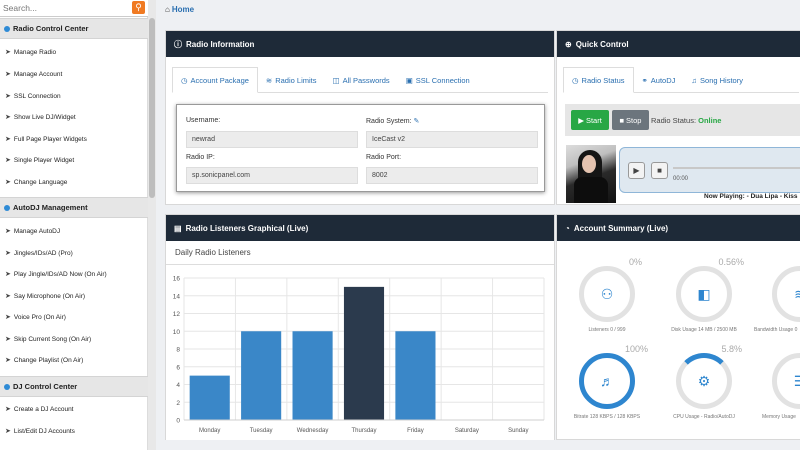 This screenshot has width=800, height=450. Describe the element at coordinates (261, 431) in the screenshot. I see `x-tick-label: Tuesday` at that location.